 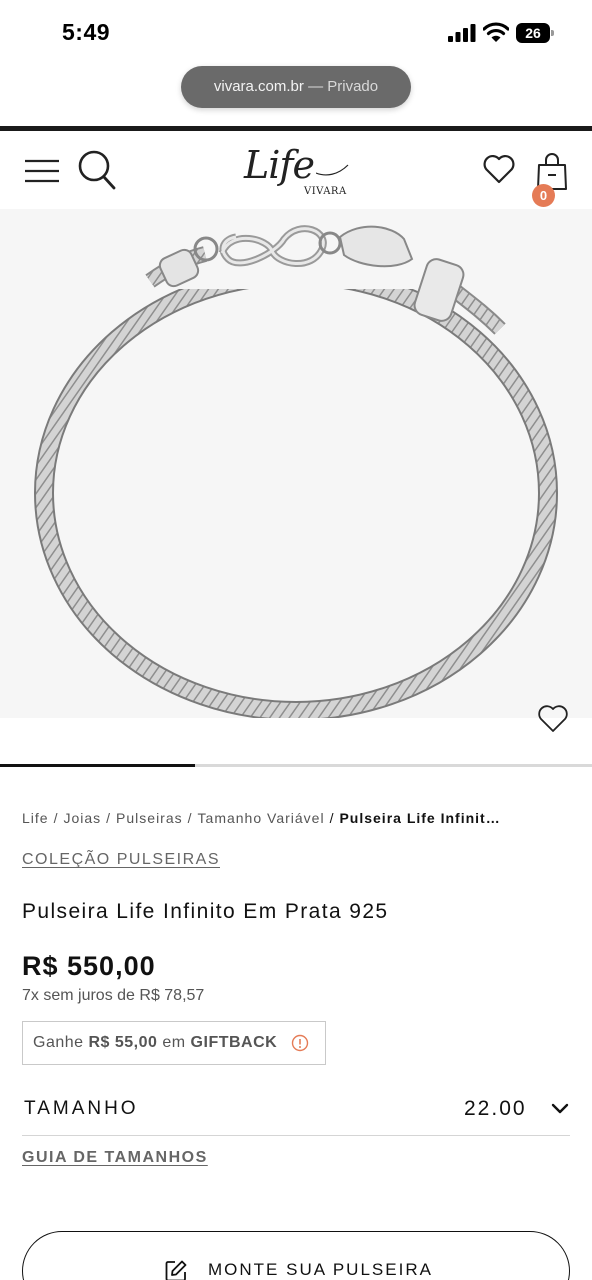 What do you see at coordinates (149, 818) in the screenshot?
I see `breadcrumb-item-pulseiras: Pulseiras` at bounding box center [149, 818].